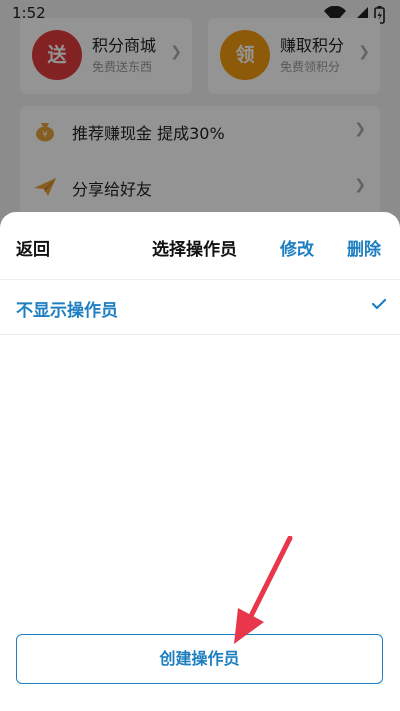 The height and width of the screenshot is (711, 400). What do you see at coordinates (33, 247) in the screenshot?
I see `back-button: 返回` at bounding box center [33, 247].